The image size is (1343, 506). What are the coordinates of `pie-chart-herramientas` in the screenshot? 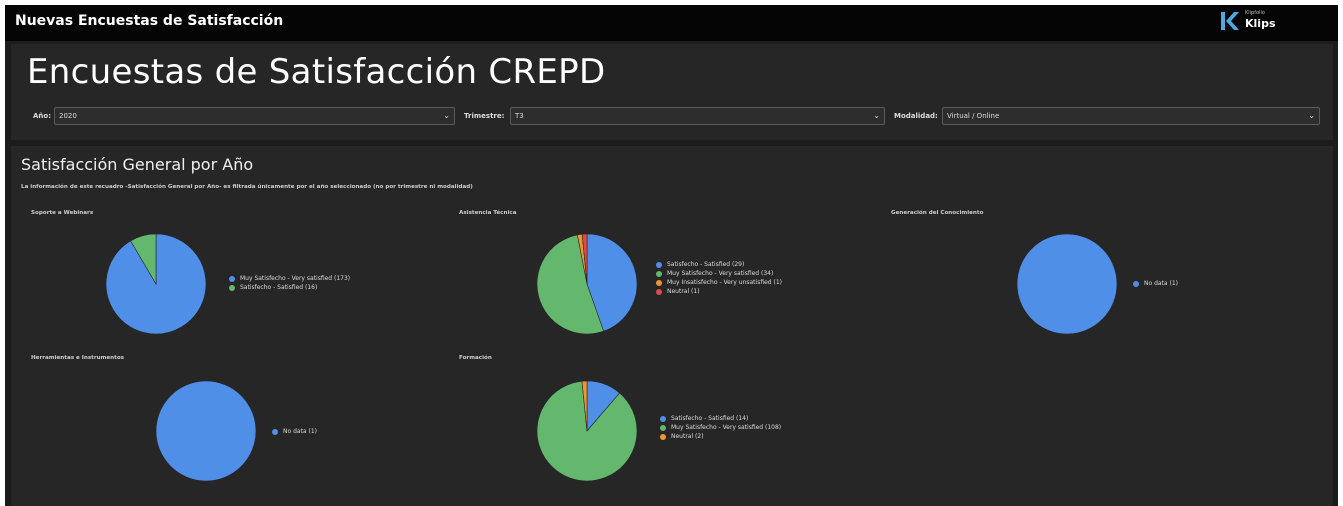 It's located at (206, 431).